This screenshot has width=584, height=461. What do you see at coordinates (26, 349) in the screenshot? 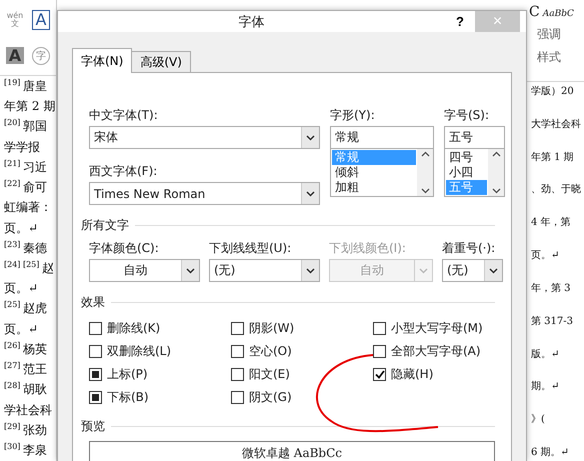
I see `document-text: [26] 杨英` at bounding box center [26, 349].